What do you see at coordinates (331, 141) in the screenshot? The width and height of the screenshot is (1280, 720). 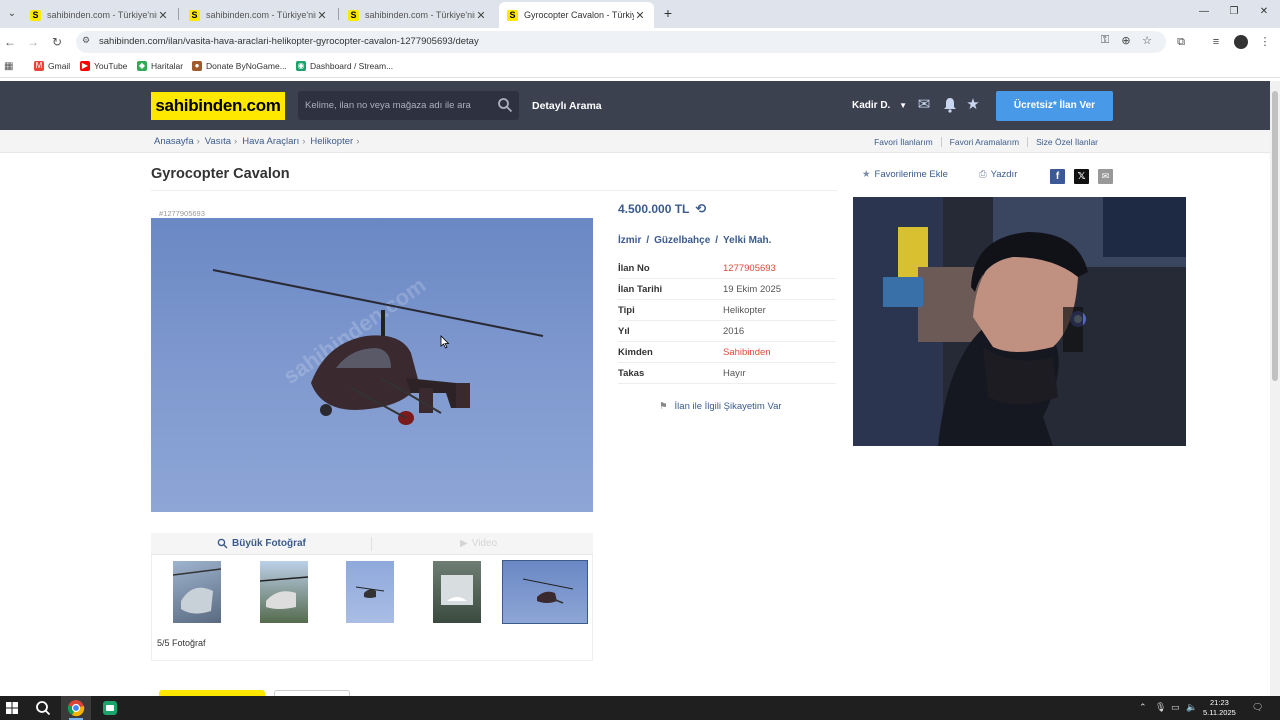 I see `breadcrumb-helikopter: Helikopter` at bounding box center [331, 141].